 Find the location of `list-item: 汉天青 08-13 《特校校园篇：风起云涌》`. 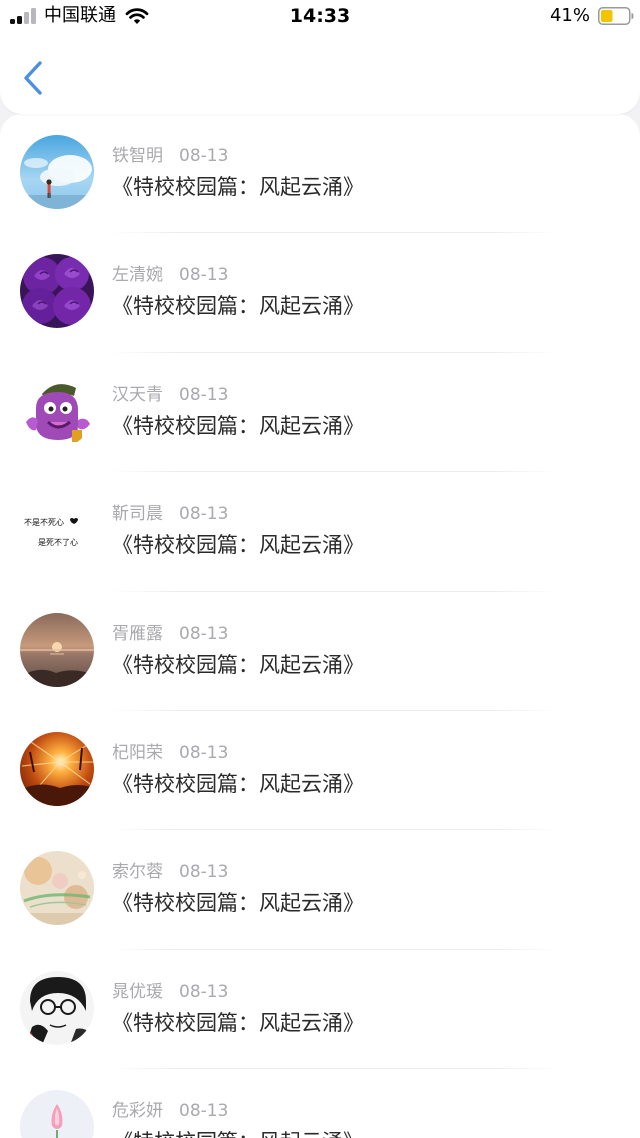

list-item: 汉天青 08-13 《特校校园篇：风起云涌》 is located at coordinates (320, 413).